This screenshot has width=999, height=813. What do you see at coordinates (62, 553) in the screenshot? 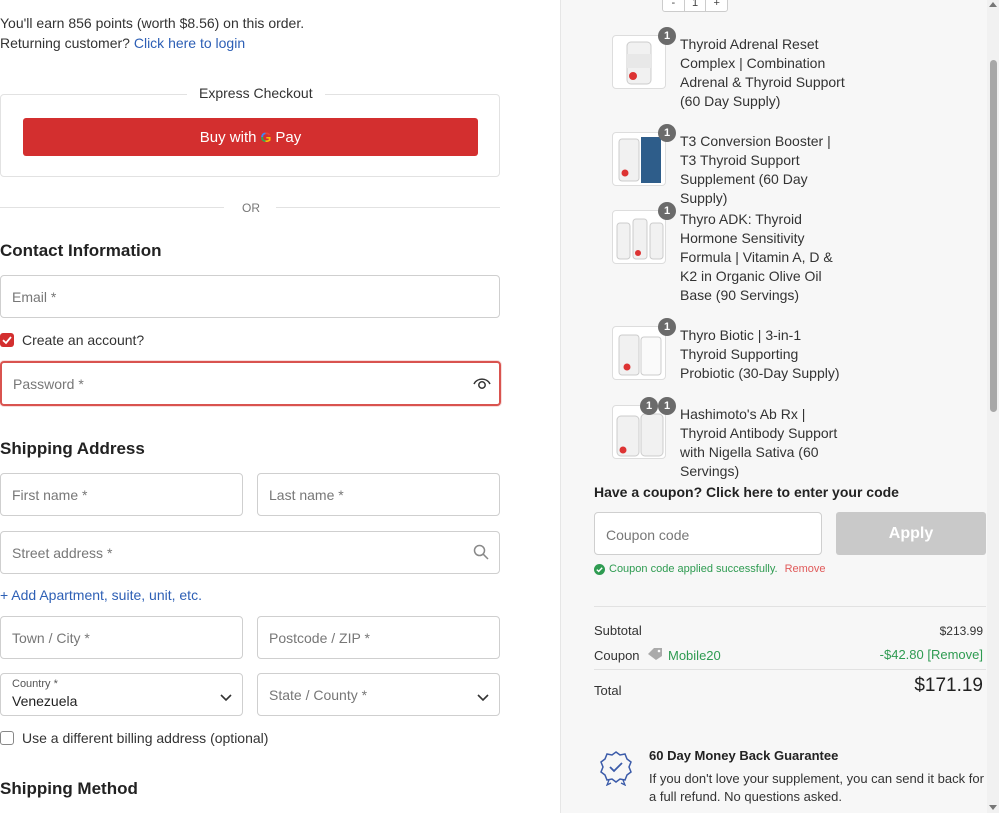
I see `street-placeholder: Street address *` at bounding box center [62, 553].